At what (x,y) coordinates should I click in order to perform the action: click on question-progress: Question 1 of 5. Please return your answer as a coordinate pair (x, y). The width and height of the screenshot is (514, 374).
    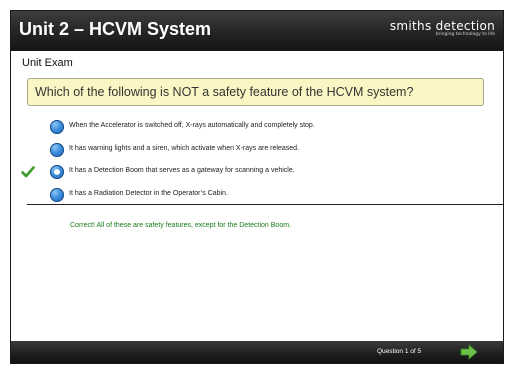
    Looking at the image, I should click on (399, 351).